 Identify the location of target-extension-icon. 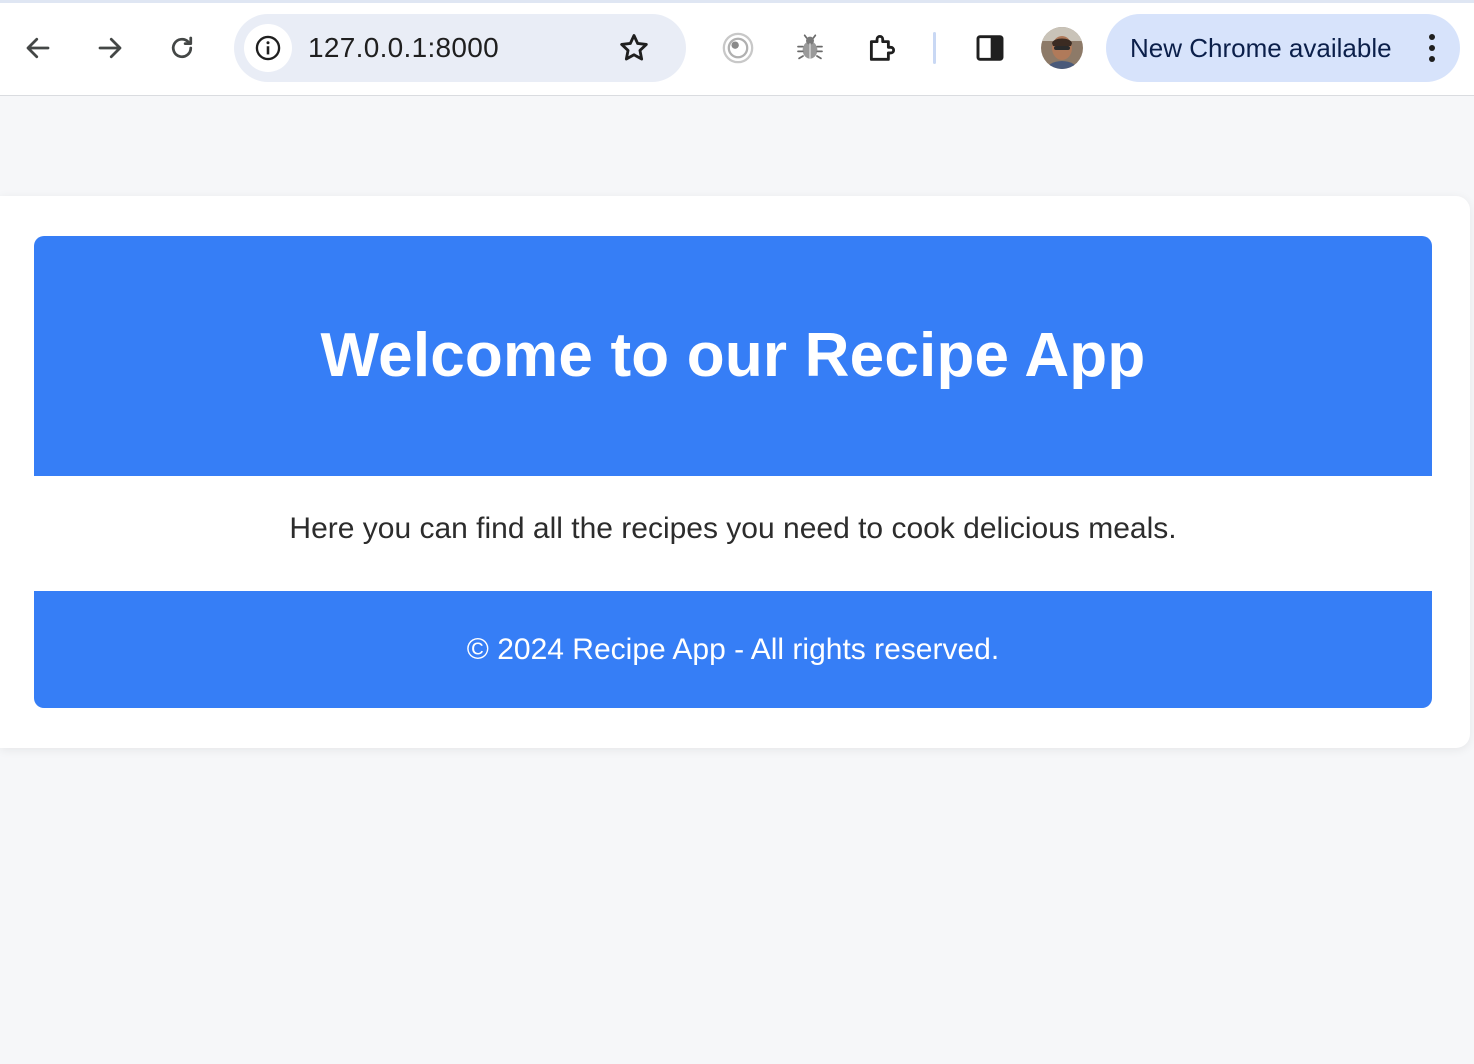
(738, 48).